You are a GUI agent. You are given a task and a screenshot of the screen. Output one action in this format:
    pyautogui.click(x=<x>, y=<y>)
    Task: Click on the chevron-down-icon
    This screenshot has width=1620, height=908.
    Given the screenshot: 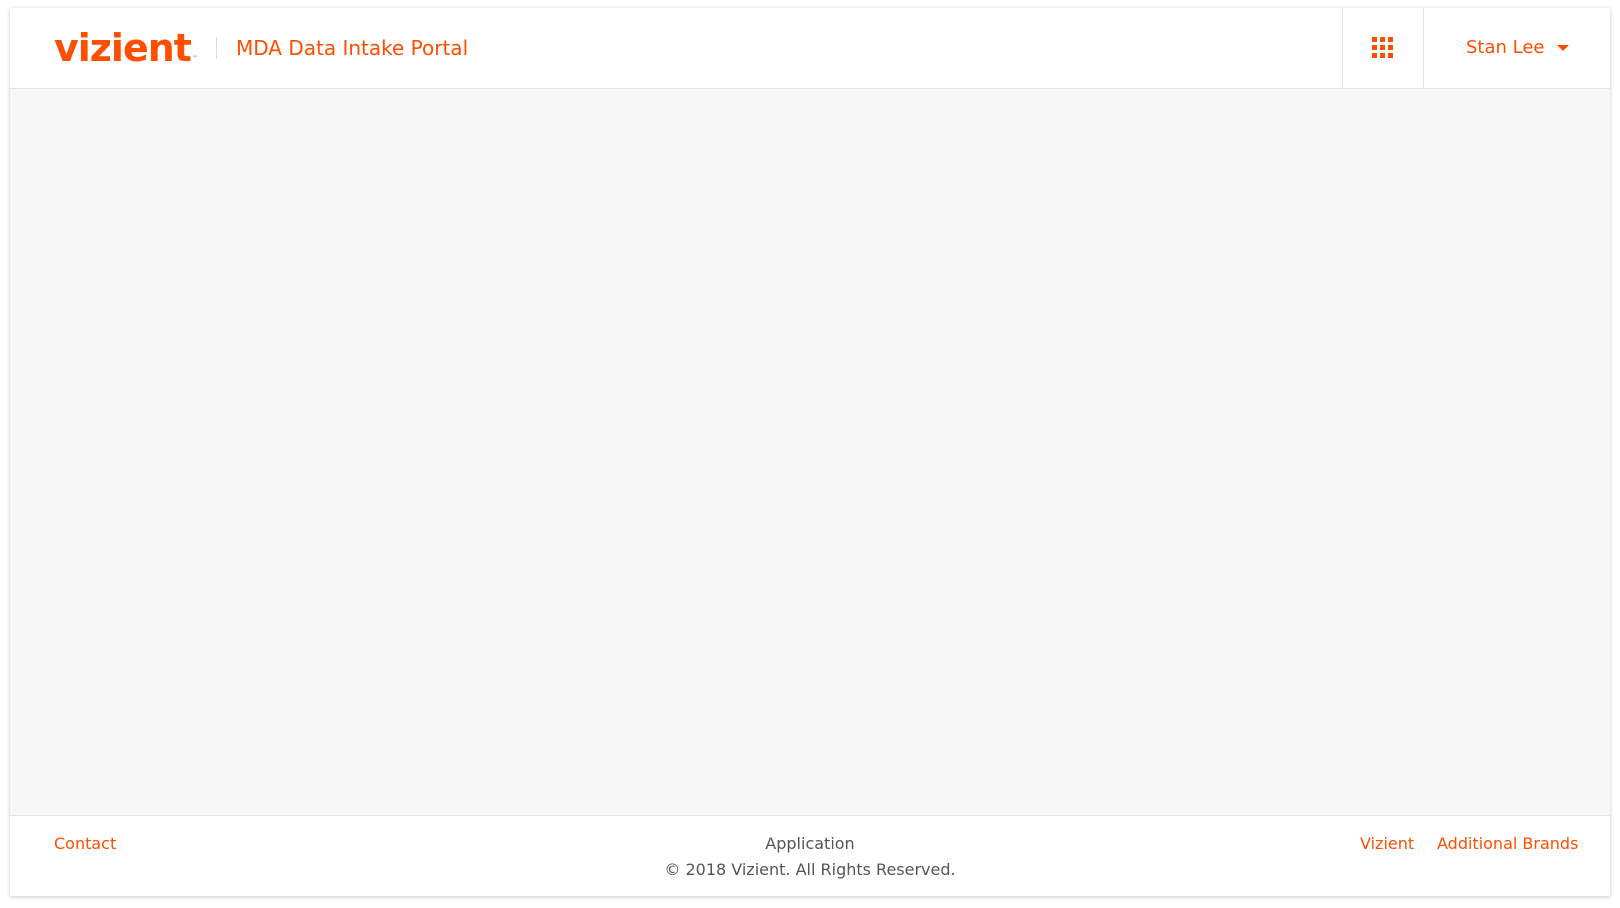 What is the action you would take?
    pyautogui.click(x=1563, y=48)
    